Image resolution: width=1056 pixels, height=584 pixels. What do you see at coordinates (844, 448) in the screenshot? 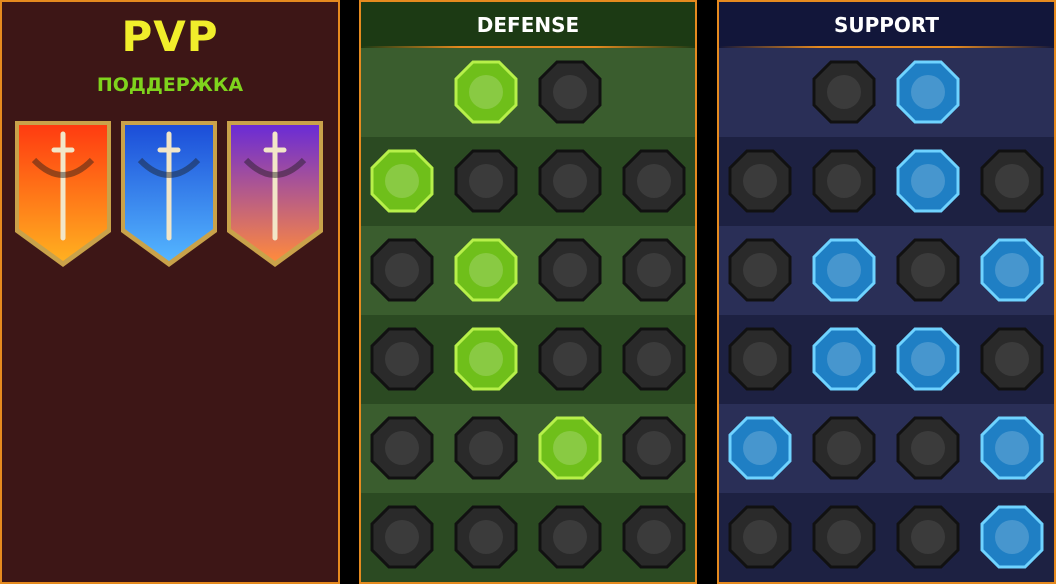
I see `running-boot-icon` at bounding box center [844, 448].